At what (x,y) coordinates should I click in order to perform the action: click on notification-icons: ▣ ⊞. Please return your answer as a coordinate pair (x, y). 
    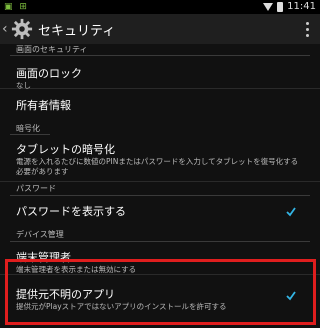
    Looking at the image, I should click on (16, 7).